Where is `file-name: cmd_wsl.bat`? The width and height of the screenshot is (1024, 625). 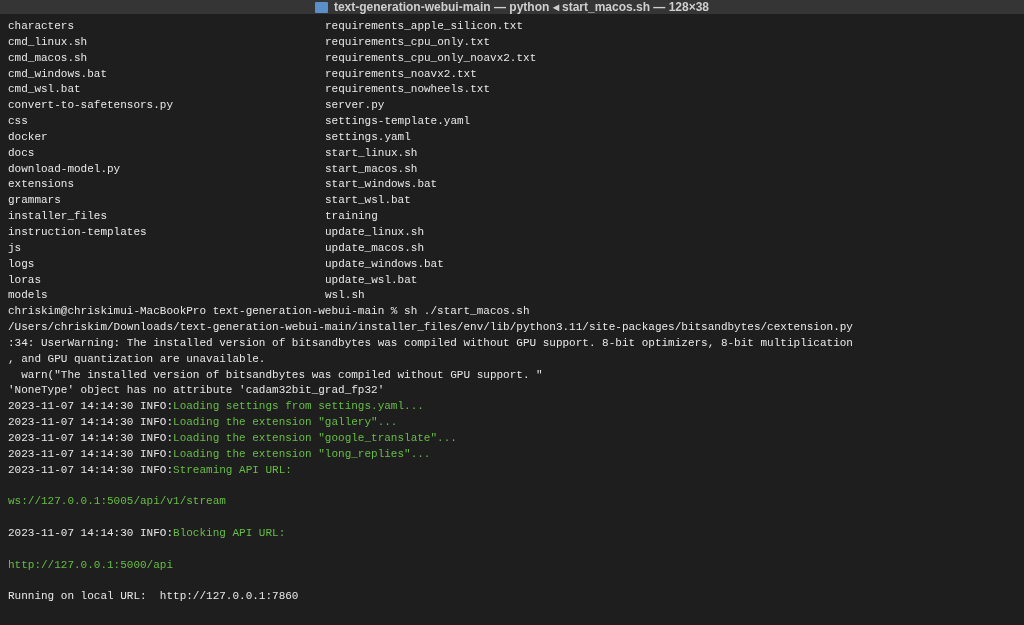 file-name: cmd_wsl.bat is located at coordinates (44, 89).